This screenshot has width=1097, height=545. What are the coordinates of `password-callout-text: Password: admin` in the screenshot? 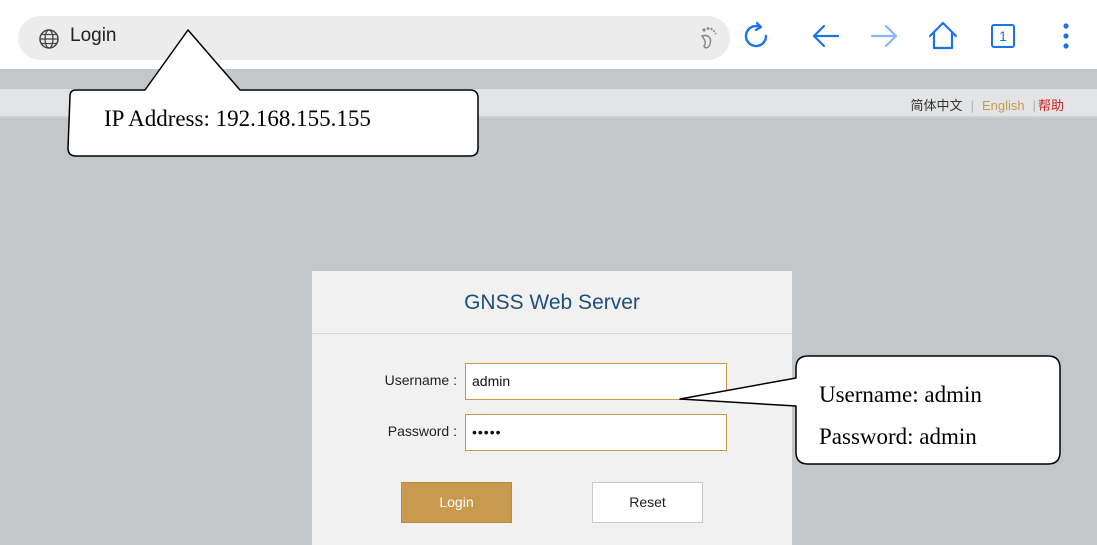 It's located at (898, 436).